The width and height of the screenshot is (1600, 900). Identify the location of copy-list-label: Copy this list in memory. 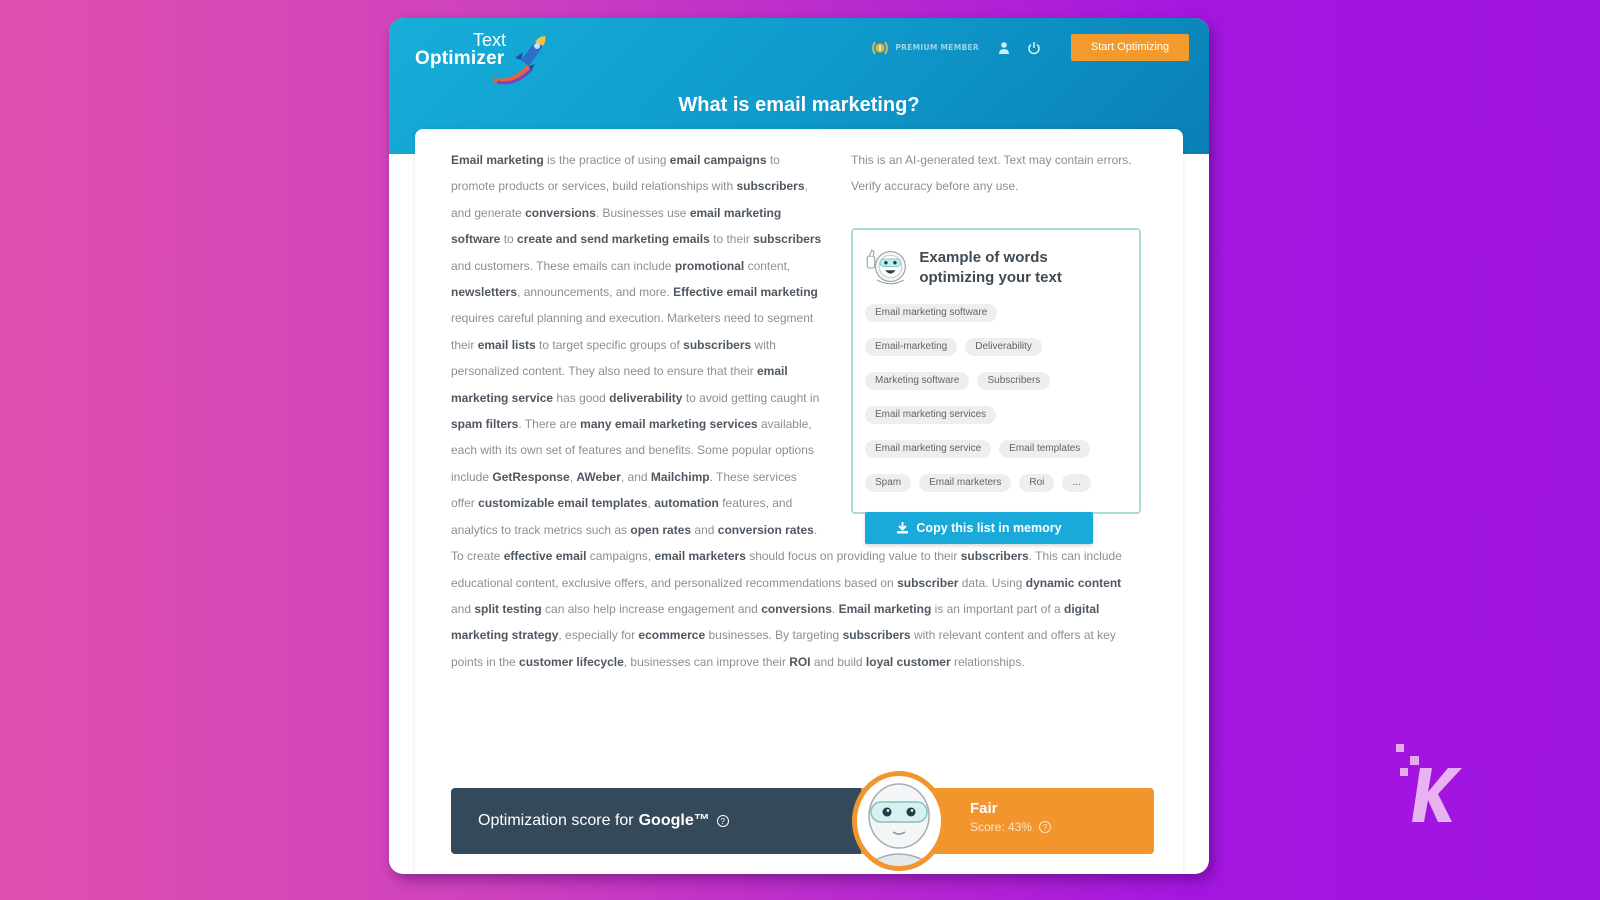
(989, 527).